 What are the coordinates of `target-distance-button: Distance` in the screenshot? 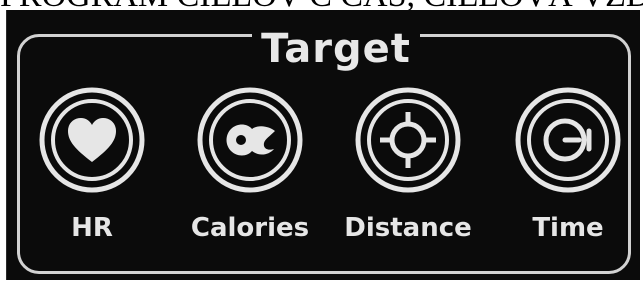 It's located at (408, 172).